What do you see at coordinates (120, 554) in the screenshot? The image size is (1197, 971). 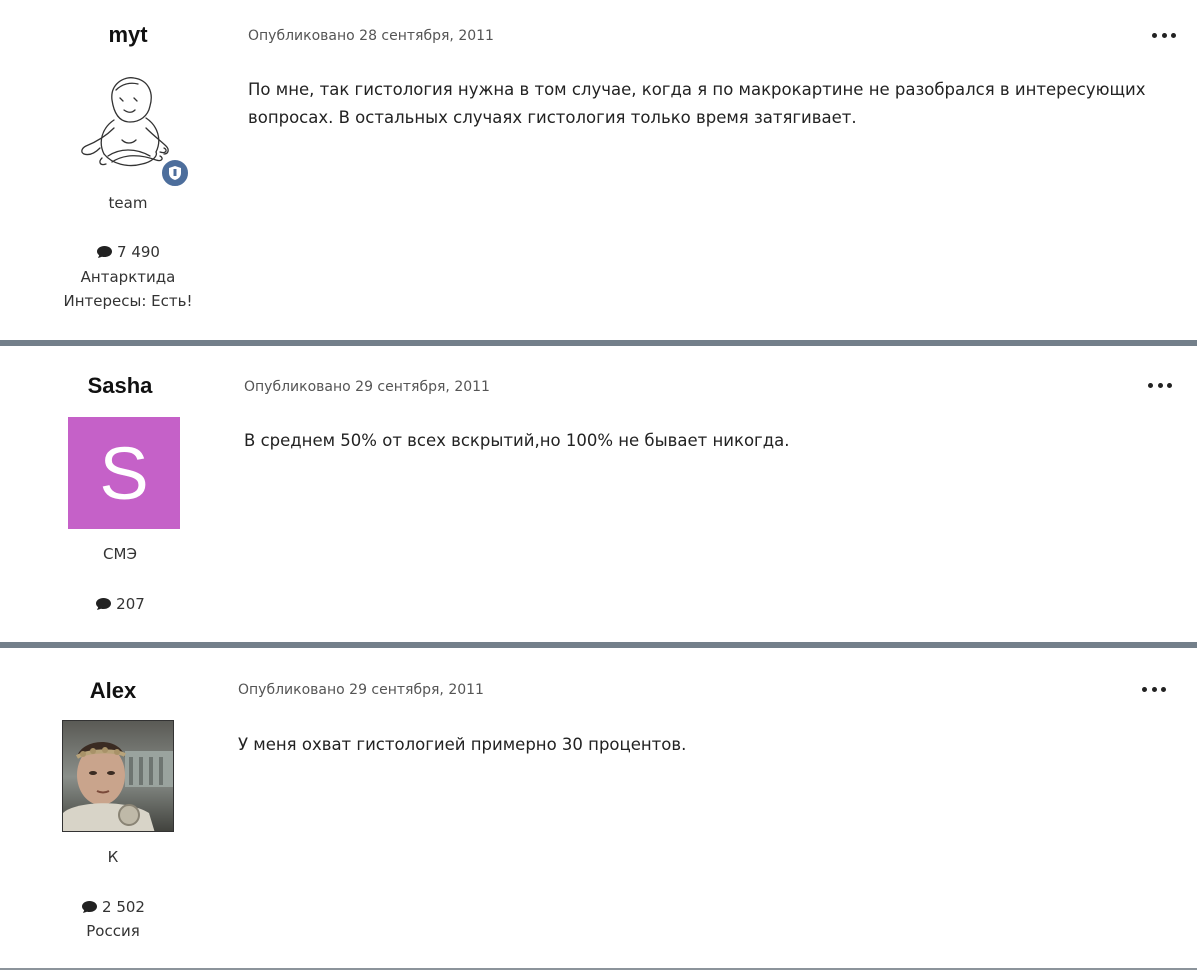 I see `user-group: СМЭ` at bounding box center [120, 554].